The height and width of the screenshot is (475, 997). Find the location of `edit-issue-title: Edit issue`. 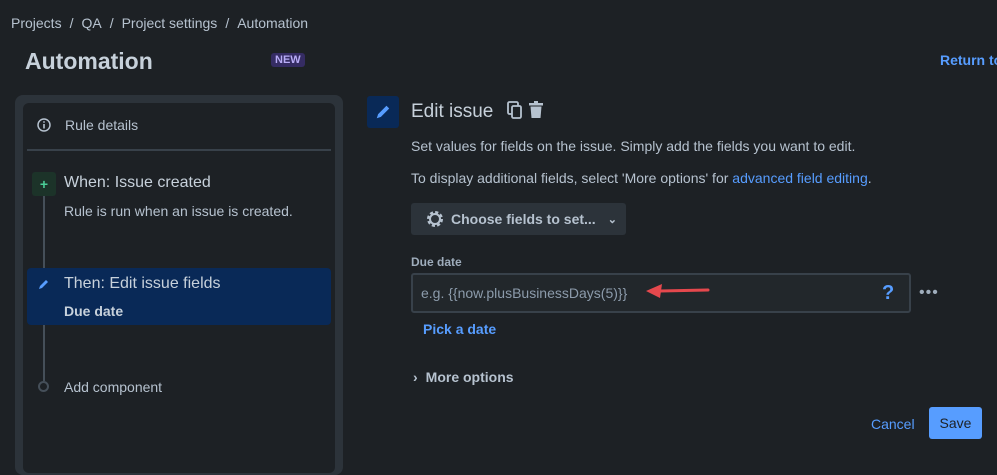

edit-issue-title: Edit issue is located at coordinates (477, 112).